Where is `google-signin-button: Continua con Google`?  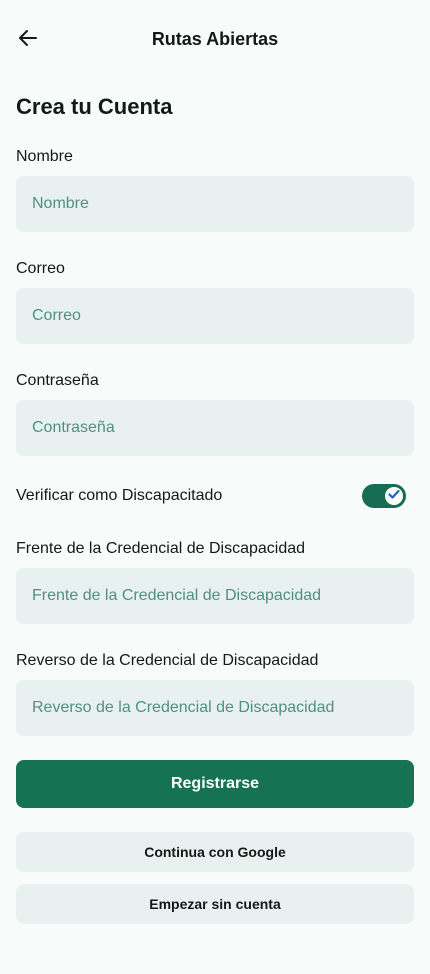
google-signin-button: Continua con Google is located at coordinates (215, 852).